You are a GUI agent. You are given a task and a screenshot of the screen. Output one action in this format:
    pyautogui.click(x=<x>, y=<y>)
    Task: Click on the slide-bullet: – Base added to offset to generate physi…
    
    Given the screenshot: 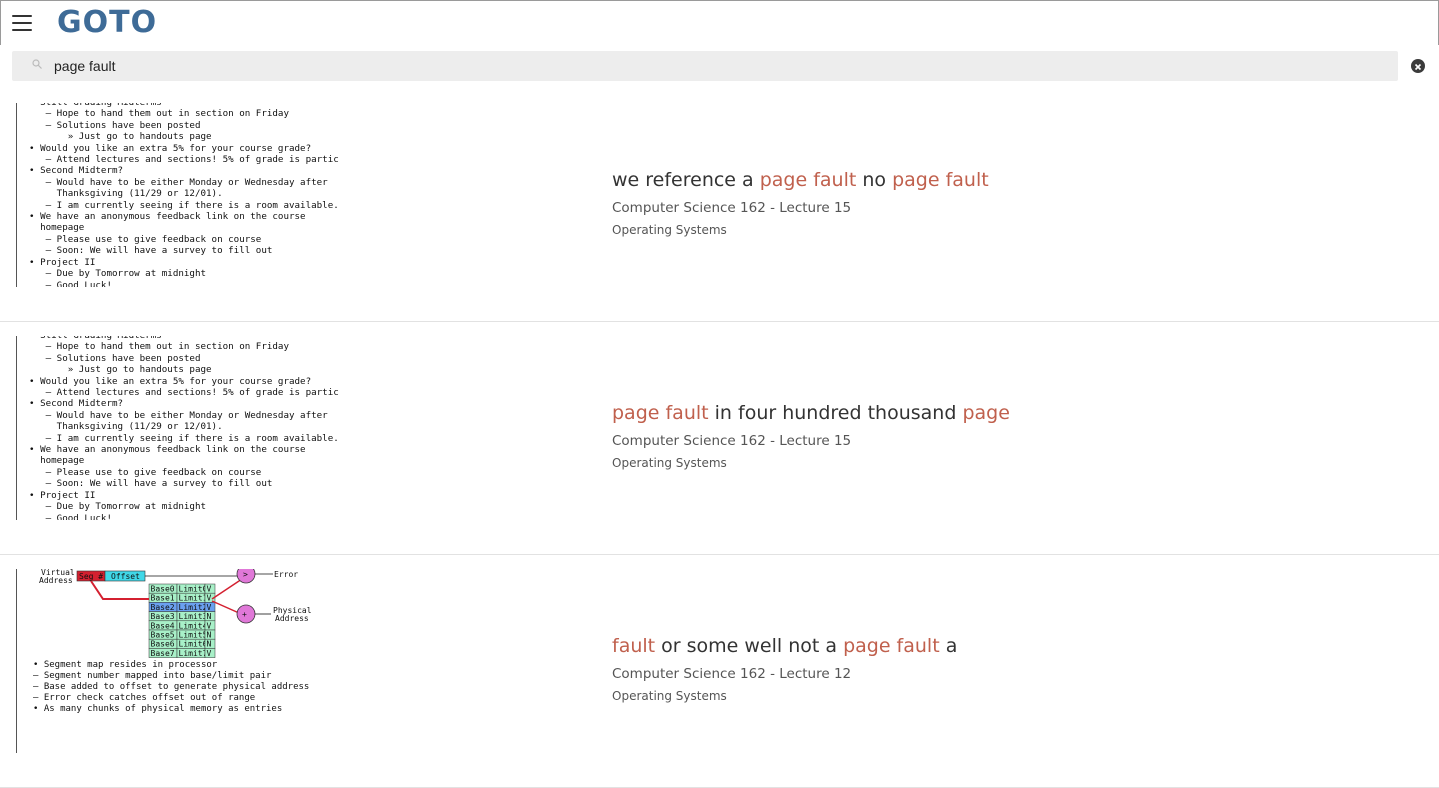 What is the action you would take?
    pyautogui.click(x=171, y=687)
    